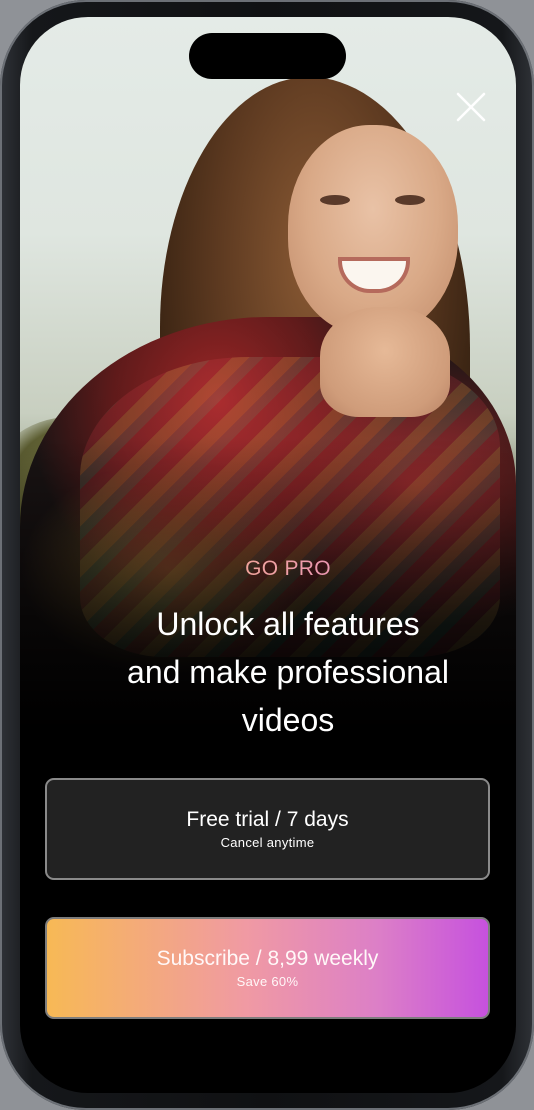 The width and height of the screenshot is (534, 1110). What do you see at coordinates (278, 569) in the screenshot?
I see `go-pro-label: GO PRO` at bounding box center [278, 569].